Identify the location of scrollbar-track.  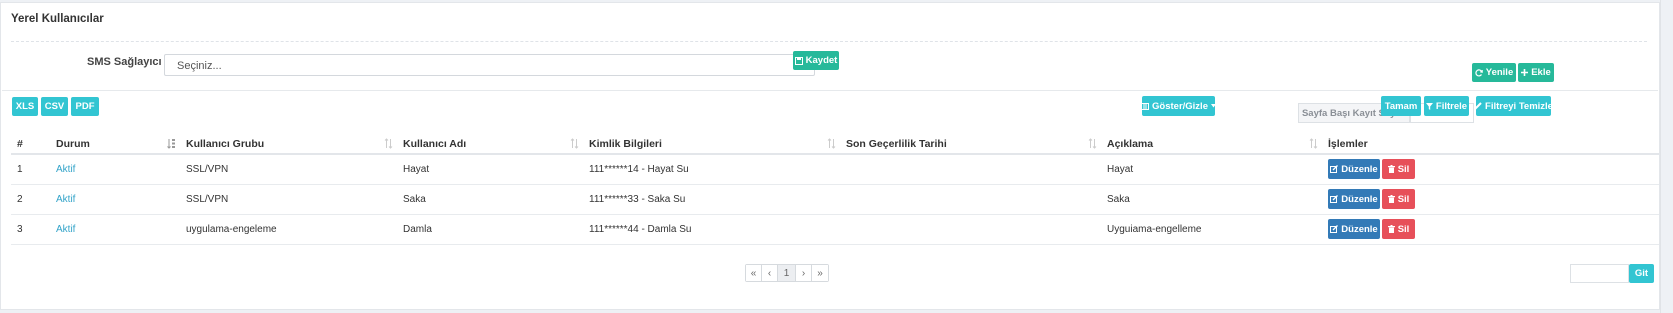
(1666, 156).